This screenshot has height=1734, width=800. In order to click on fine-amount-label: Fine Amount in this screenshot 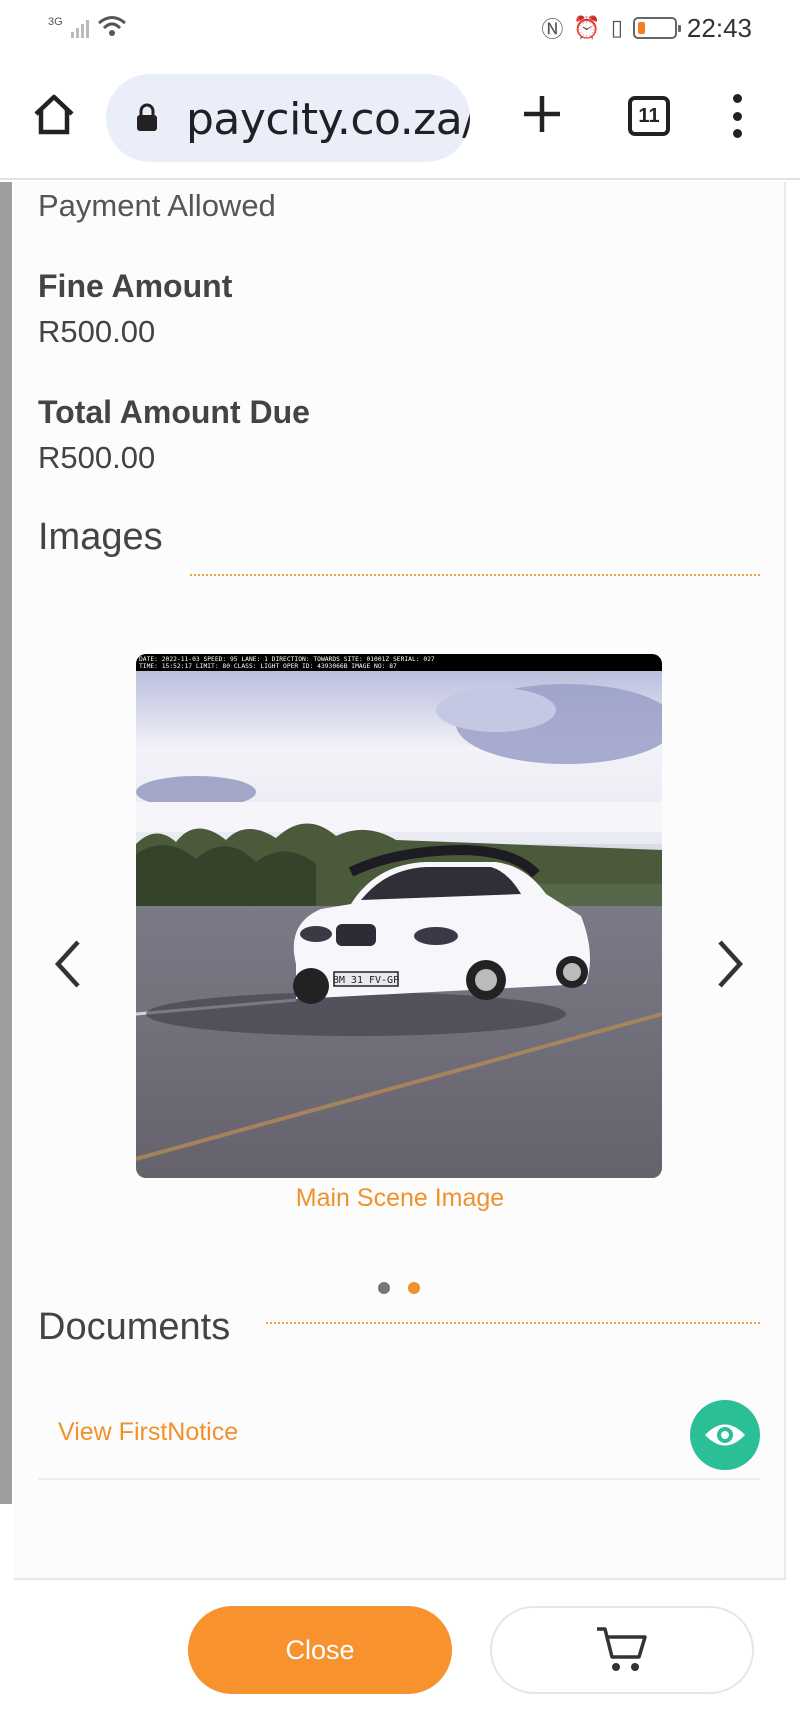, I will do `click(135, 286)`.